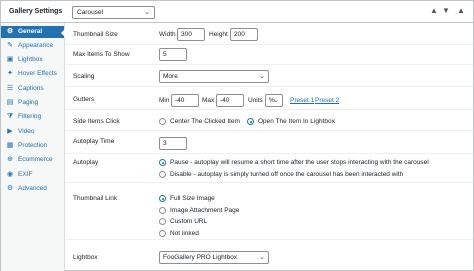  What do you see at coordinates (237, 12) in the screenshot?
I see `panel-header: Gallery Settings Carousel ⌄ ▲ ▼ ▲` at bounding box center [237, 12].